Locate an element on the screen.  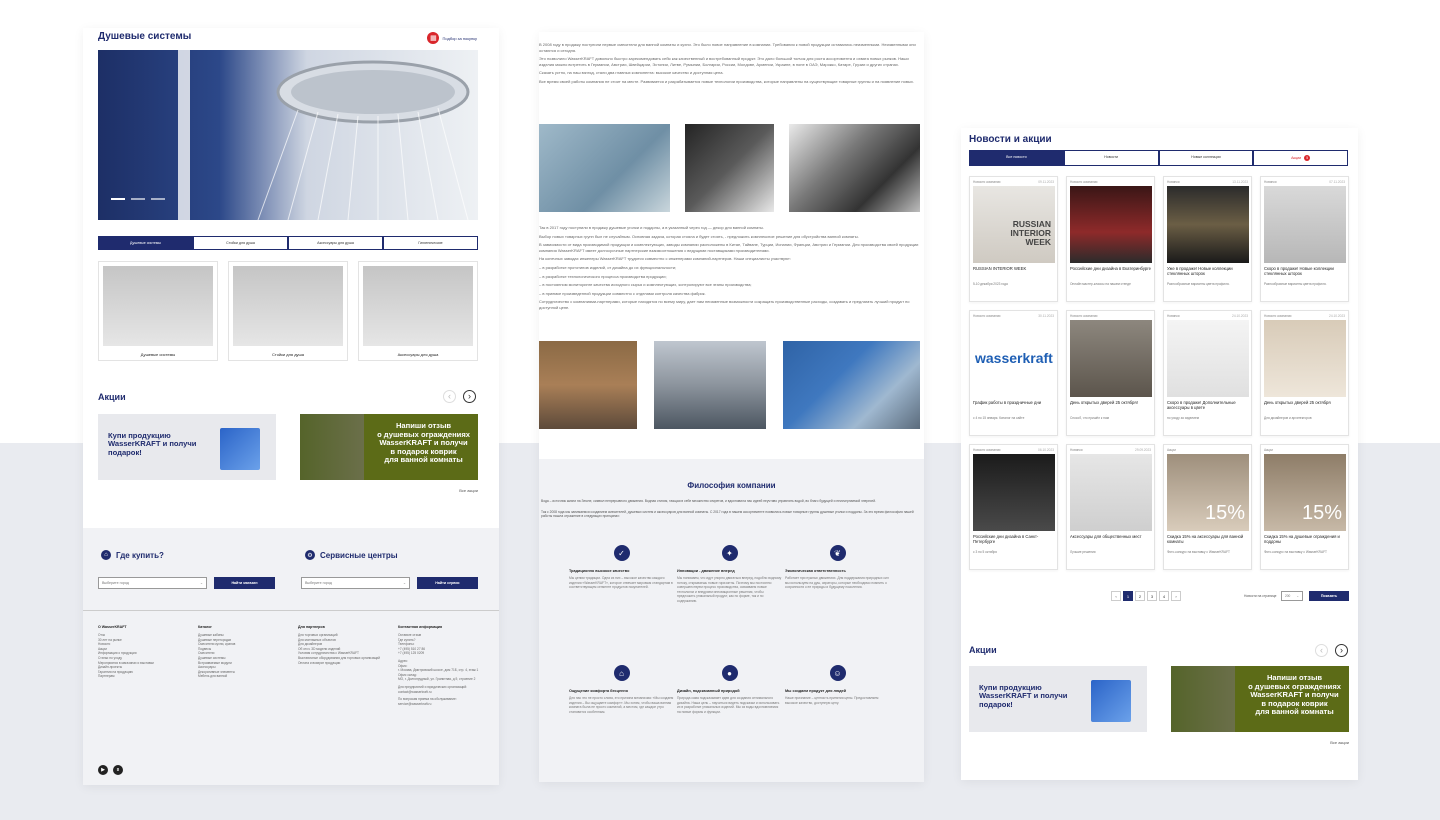
news-subtitle: Лучшие решения is located at coordinates (1083, 552).